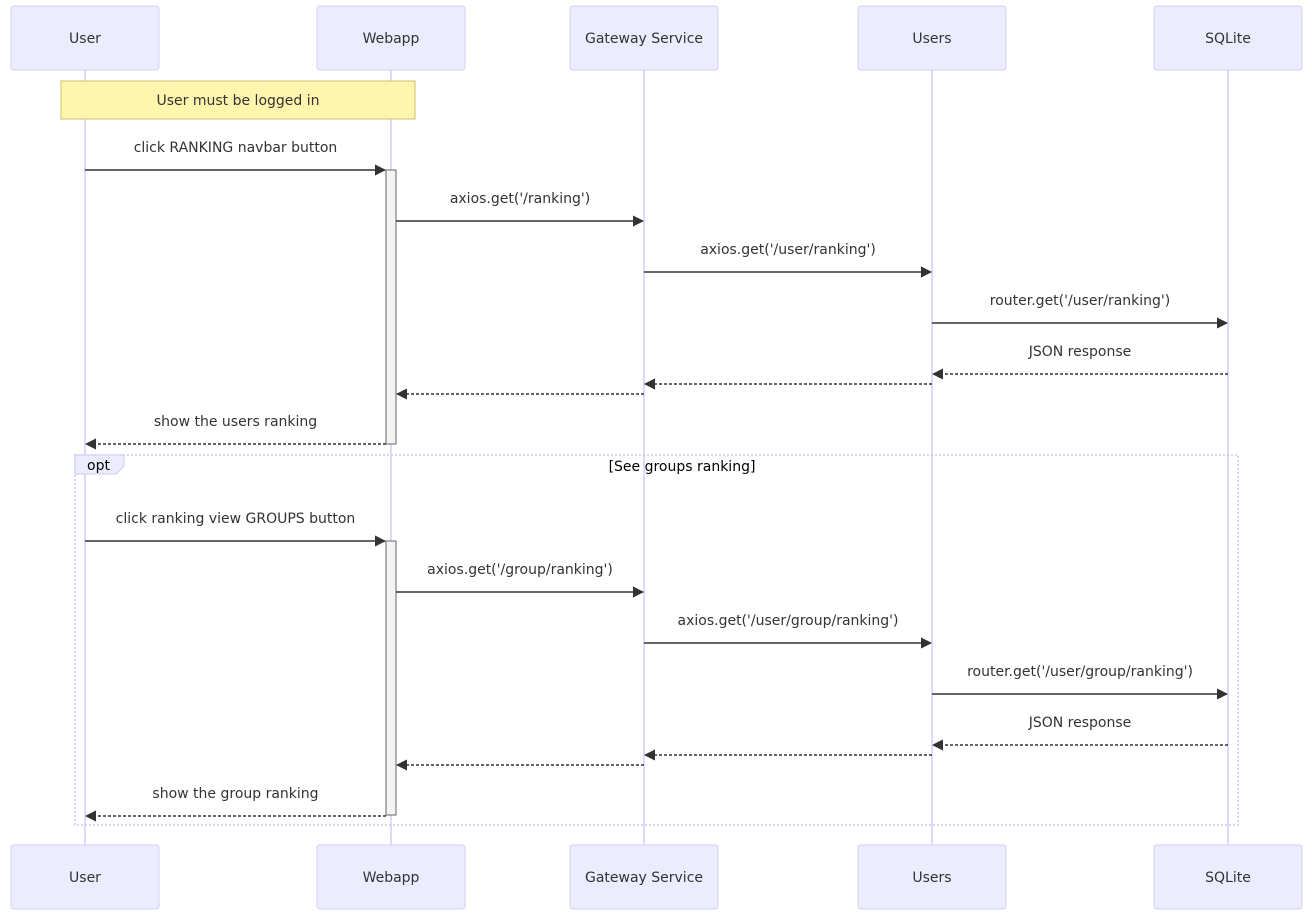 This screenshot has width=1312, height=918. Describe the element at coordinates (682, 467) in the screenshot. I see `opt-frame-condition: [See groups ranking]` at that location.